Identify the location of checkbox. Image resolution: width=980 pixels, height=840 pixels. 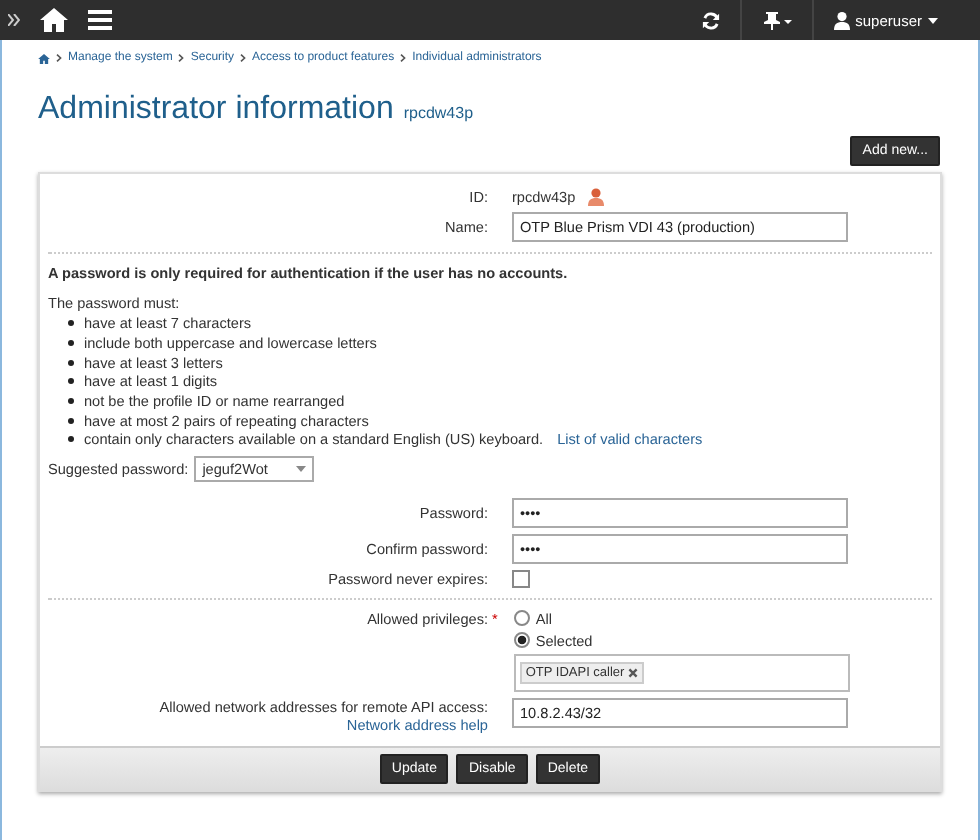
(521, 578).